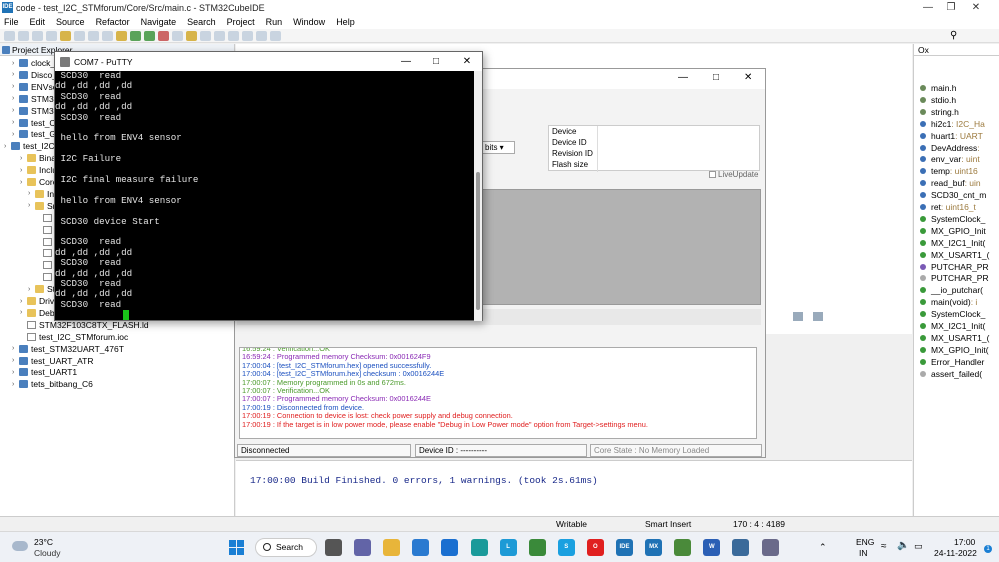 Image resolution: width=999 pixels, height=562 pixels. What do you see at coordinates (712, 547) in the screenshot?
I see `word-icon: W` at bounding box center [712, 547].